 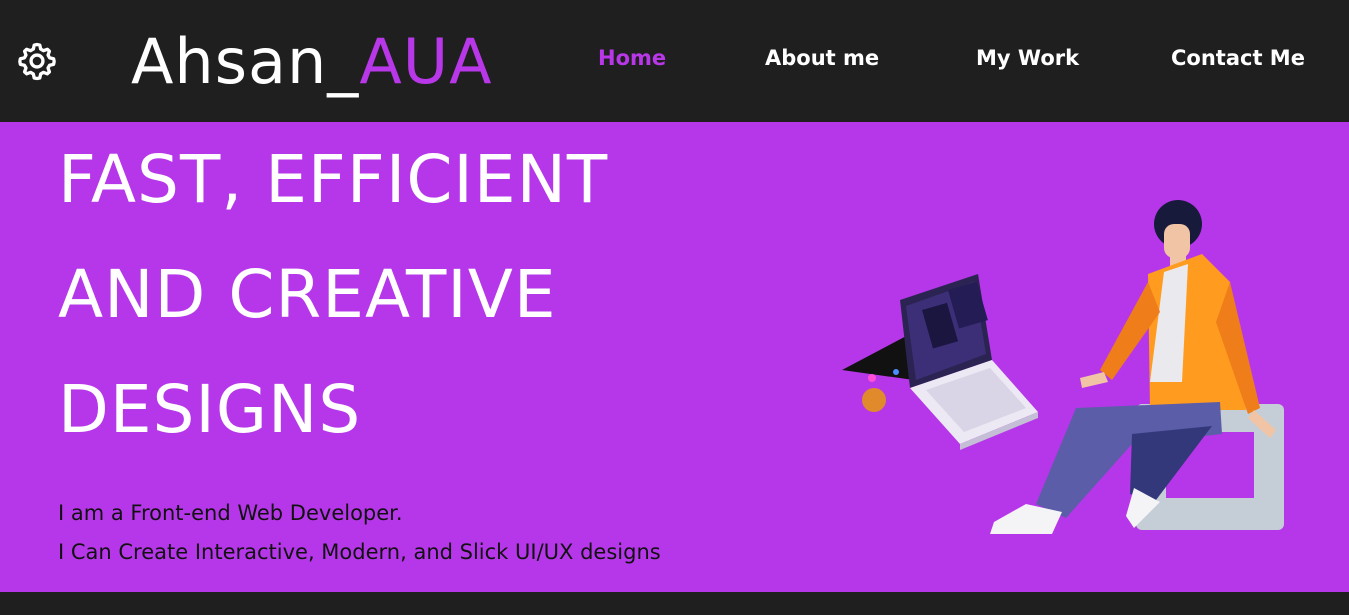 I want to click on site-logo: Ahsan_AUA, so click(x=312, y=62).